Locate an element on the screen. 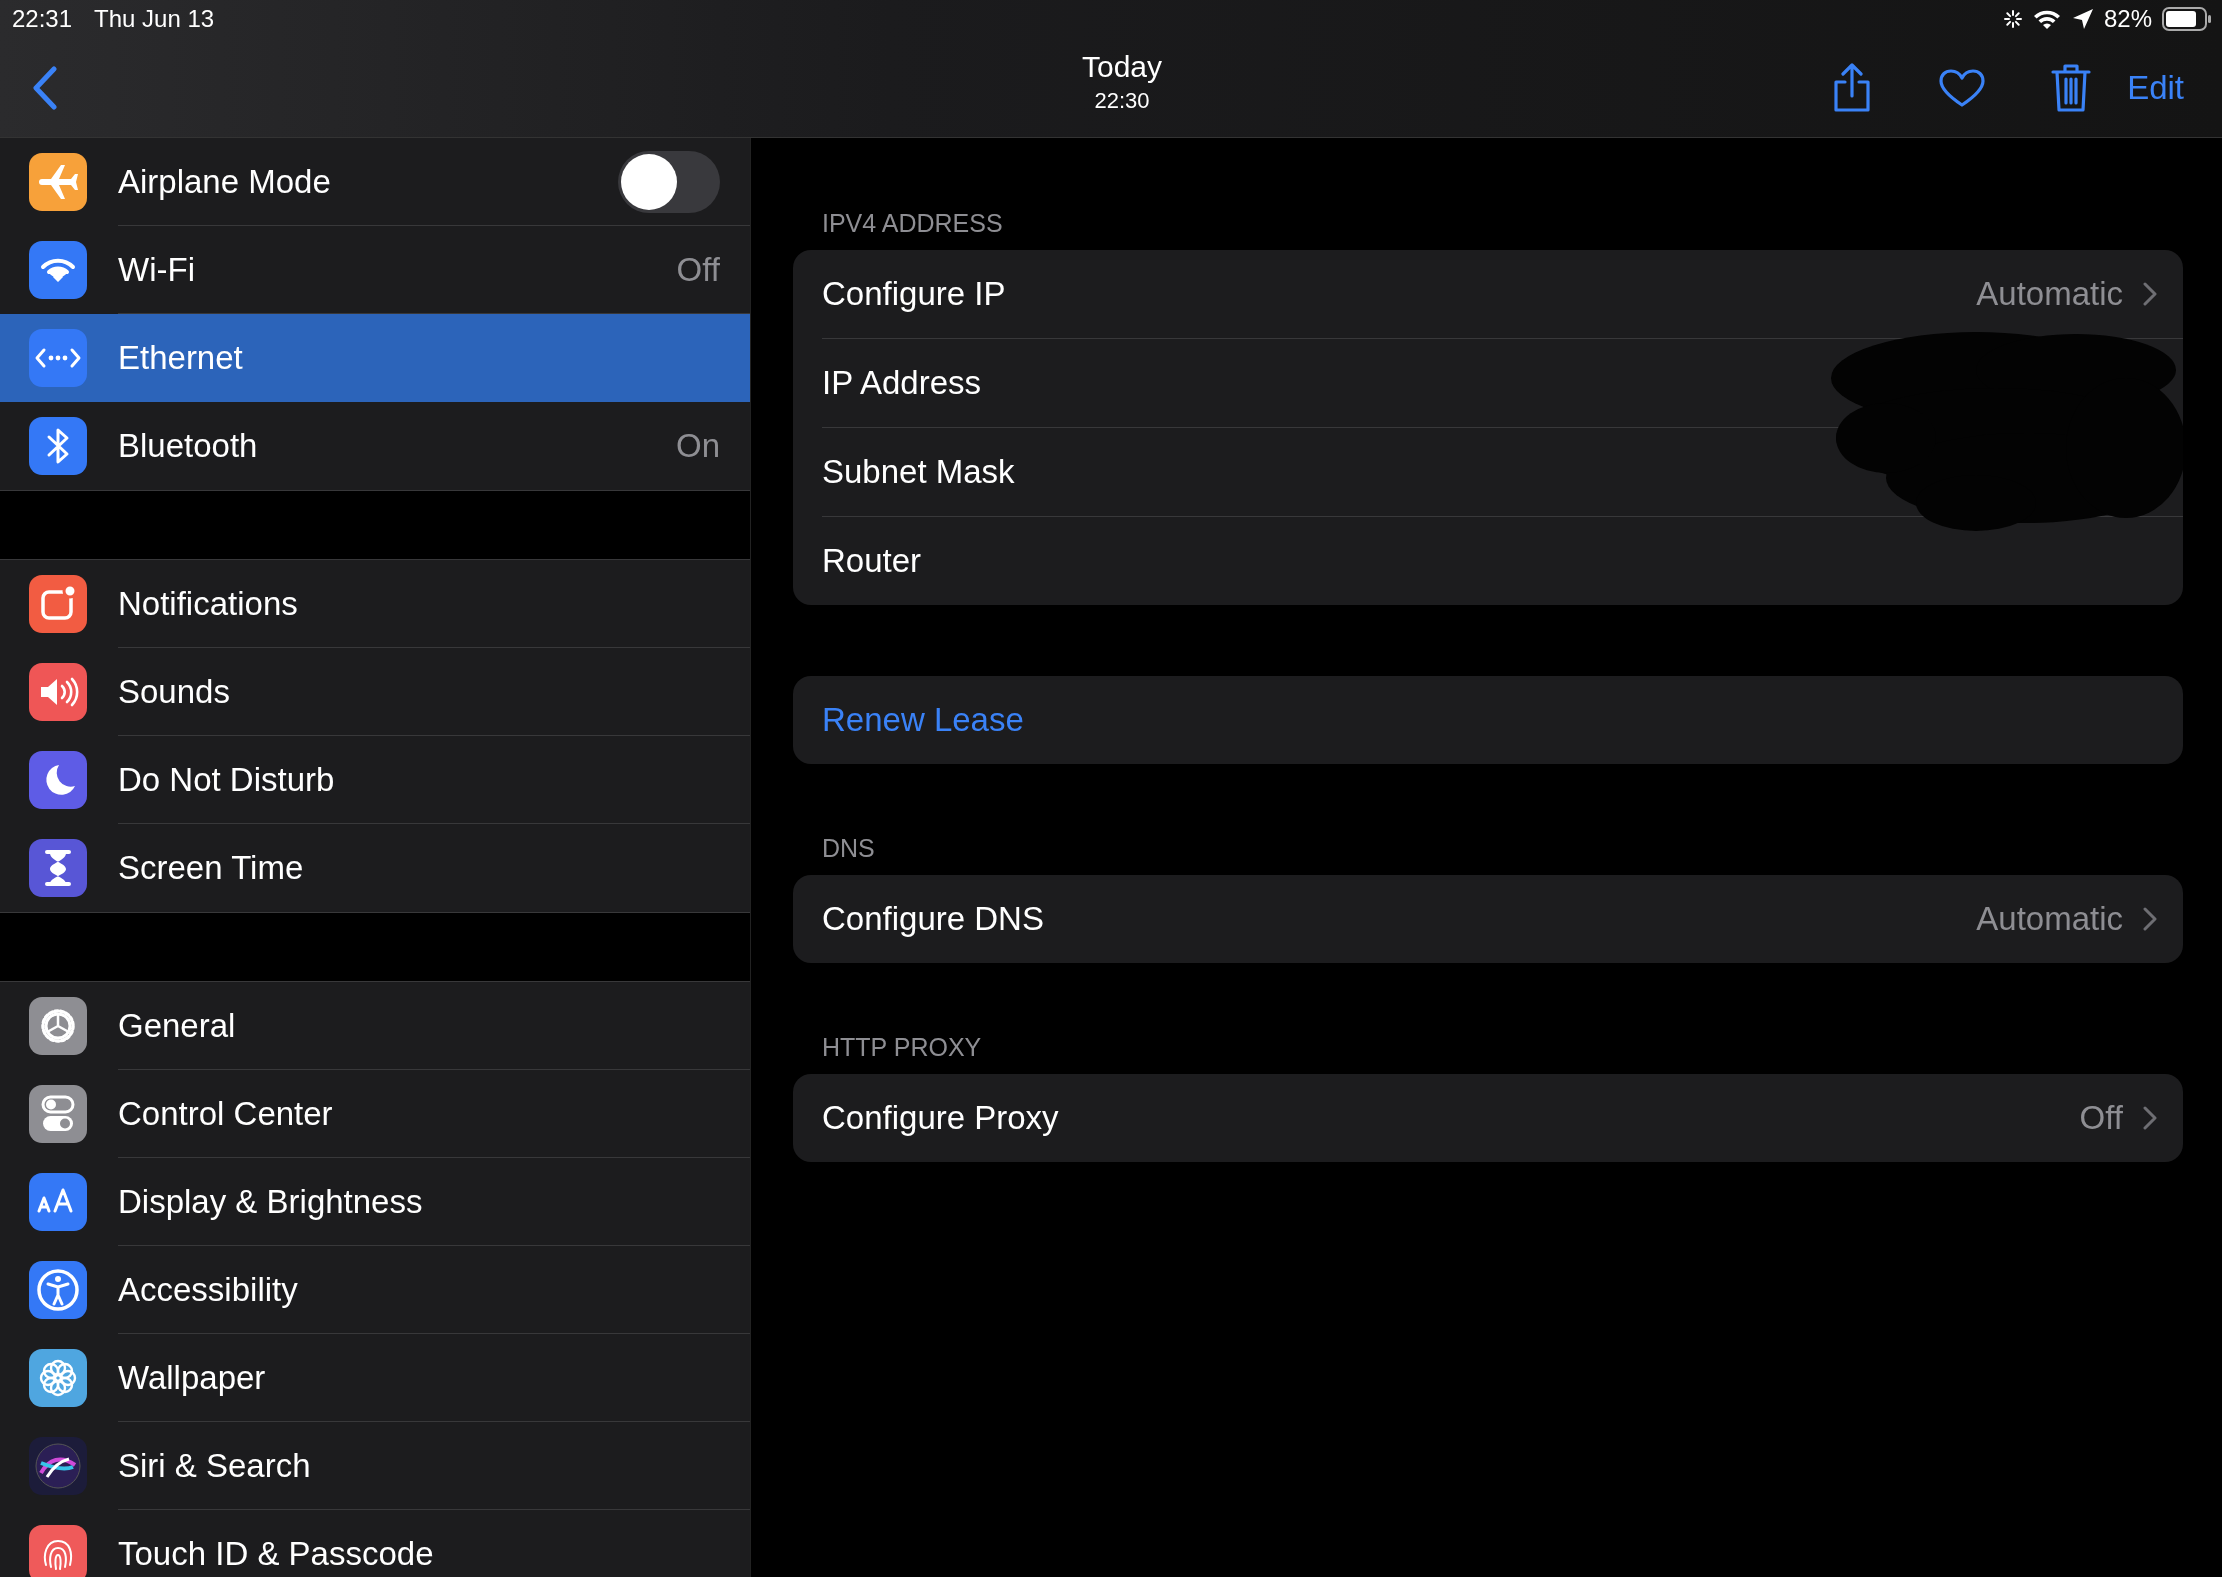 The width and height of the screenshot is (2222, 1577). status-date: Thu Jun 13 is located at coordinates (154, 19).